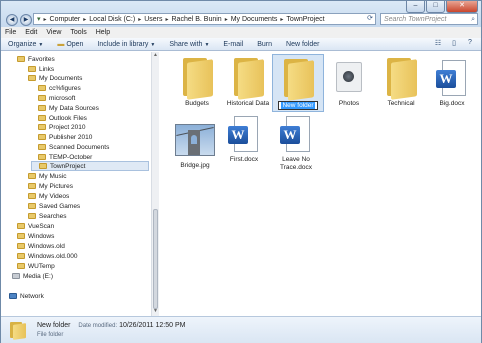 The height and width of the screenshot is (343, 482). I want to click on file-item-big-docx: W Big.docx, so click(452, 83).